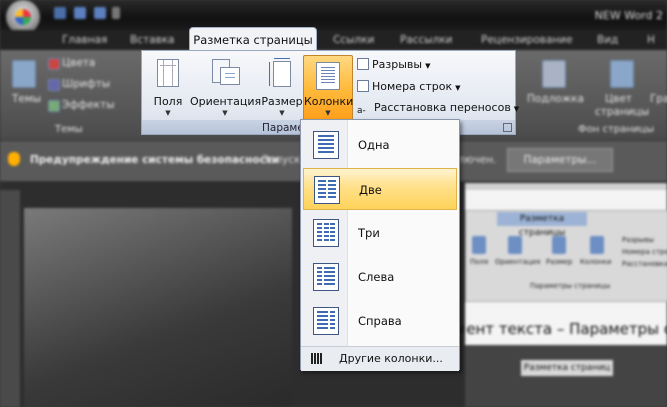 This screenshot has width=667, height=407. Describe the element at coordinates (230, 76) in the screenshot. I see `orientation-icon-landscape` at that location.